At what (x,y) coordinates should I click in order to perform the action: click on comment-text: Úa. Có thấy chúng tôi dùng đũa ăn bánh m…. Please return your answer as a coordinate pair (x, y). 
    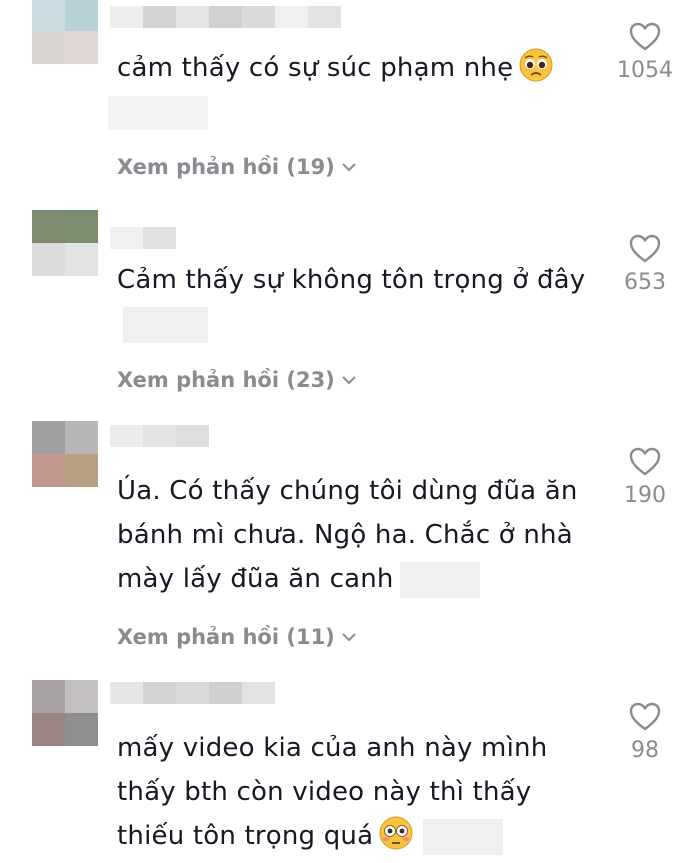
    Looking at the image, I should click on (357, 535).